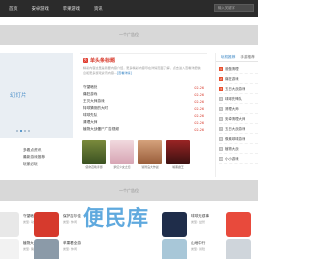 This screenshot has width=320, height=259. What do you see at coordinates (178, 167) in the screenshot?
I see `game-thumb-caption: 暗黑魔王` at bounding box center [178, 167].